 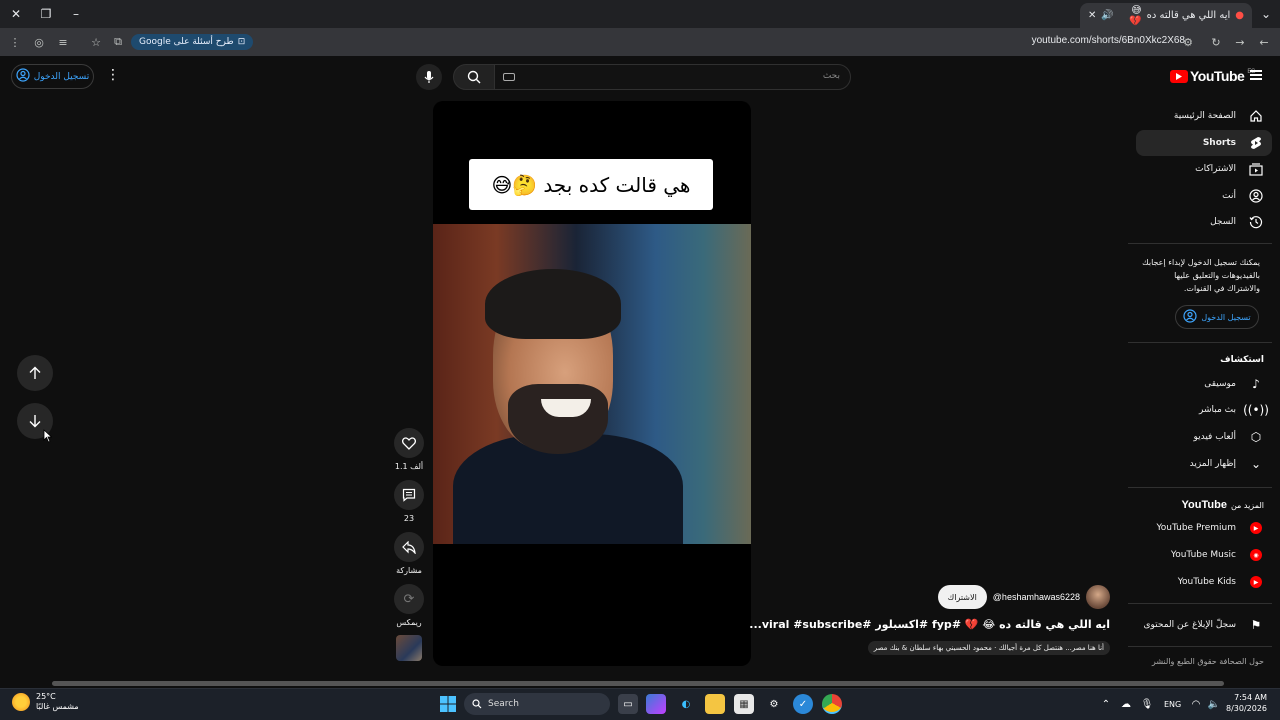 I want to click on address-bar: youtube.com/shorts/6Bn0Xkc2X68, so click(x=1108, y=40).